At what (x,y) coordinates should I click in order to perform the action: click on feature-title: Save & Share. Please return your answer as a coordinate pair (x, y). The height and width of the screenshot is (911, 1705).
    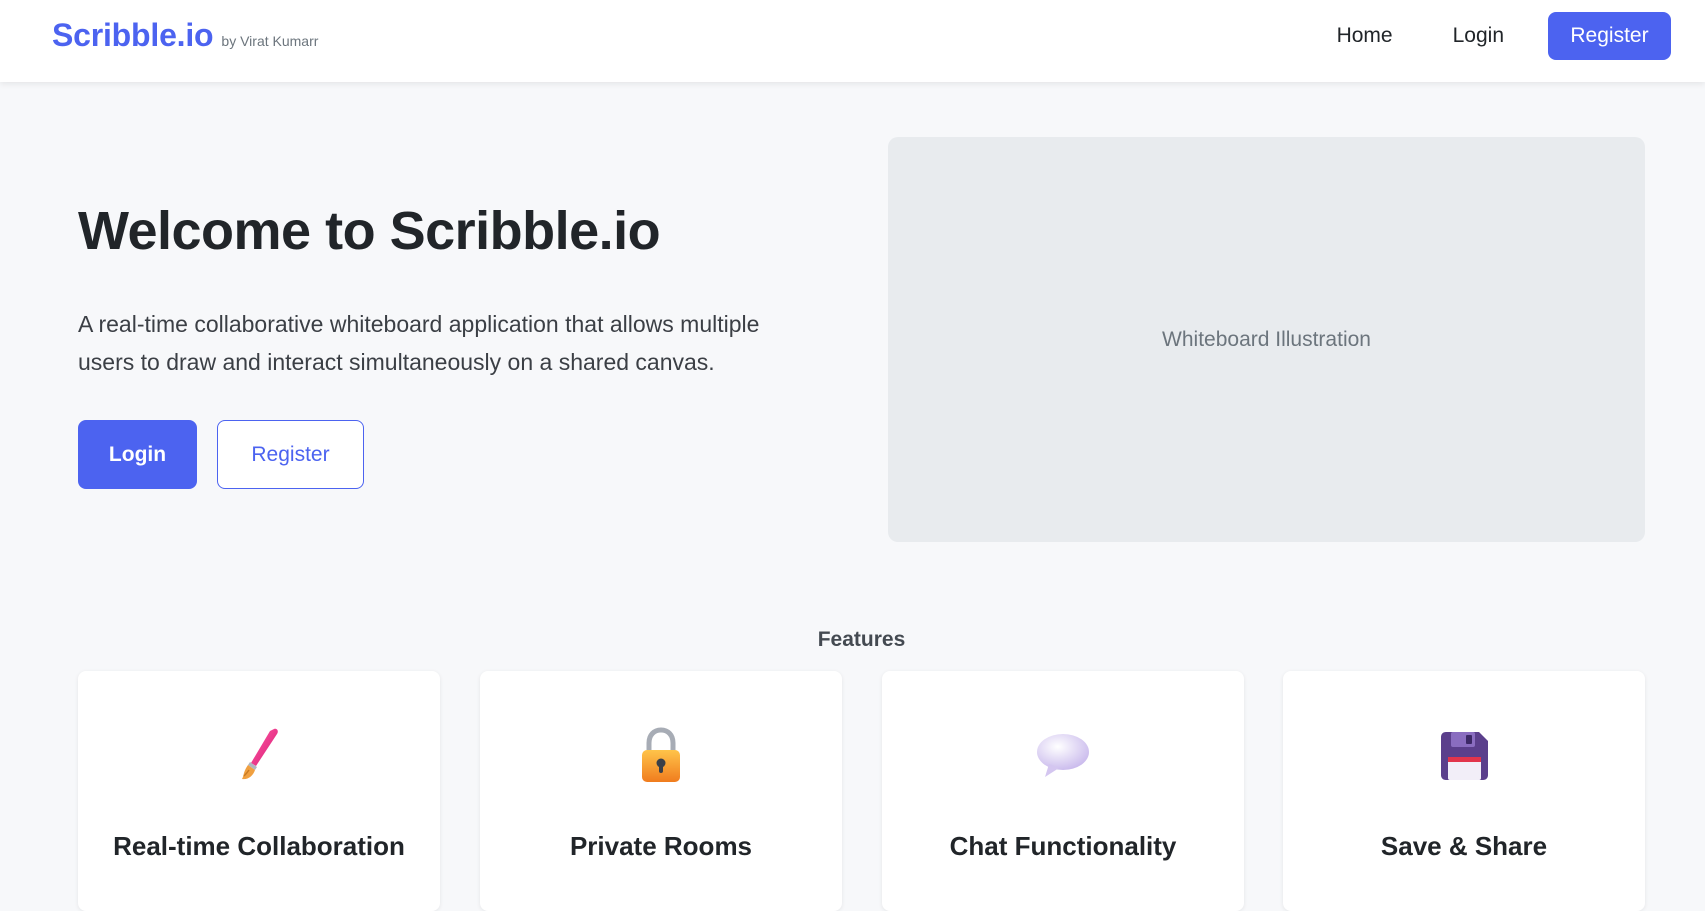
    Looking at the image, I should click on (1464, 846).